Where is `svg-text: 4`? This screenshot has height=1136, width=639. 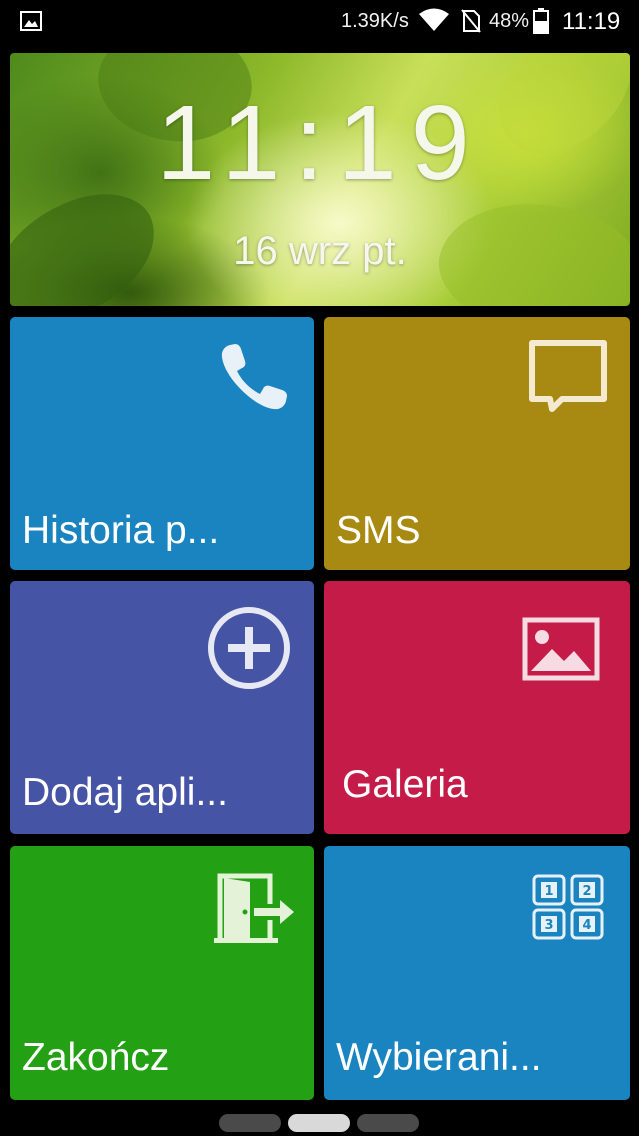
svg-text: 4 is located at coordinates (586, 925).